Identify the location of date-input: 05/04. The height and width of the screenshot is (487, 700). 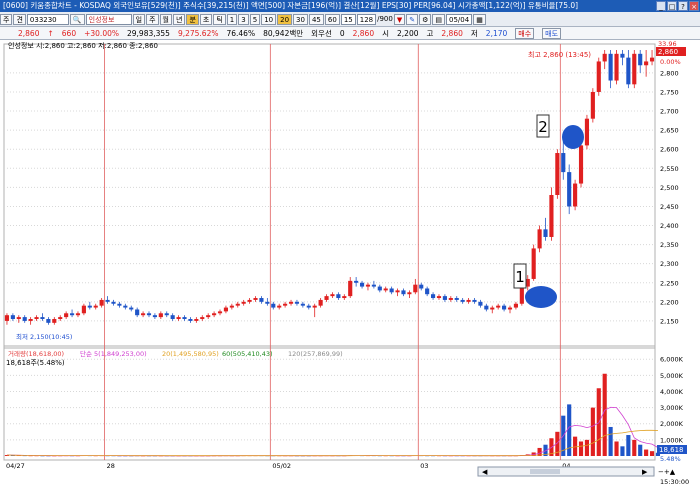
(459, 19).